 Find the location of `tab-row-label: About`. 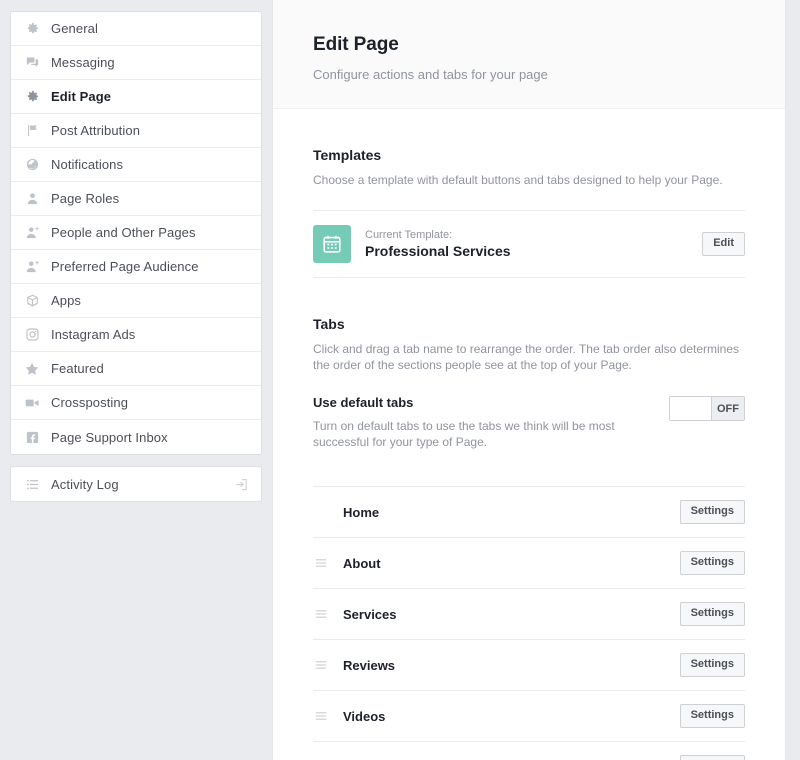

tab-row-label: About is located at coordinates (362, 563).